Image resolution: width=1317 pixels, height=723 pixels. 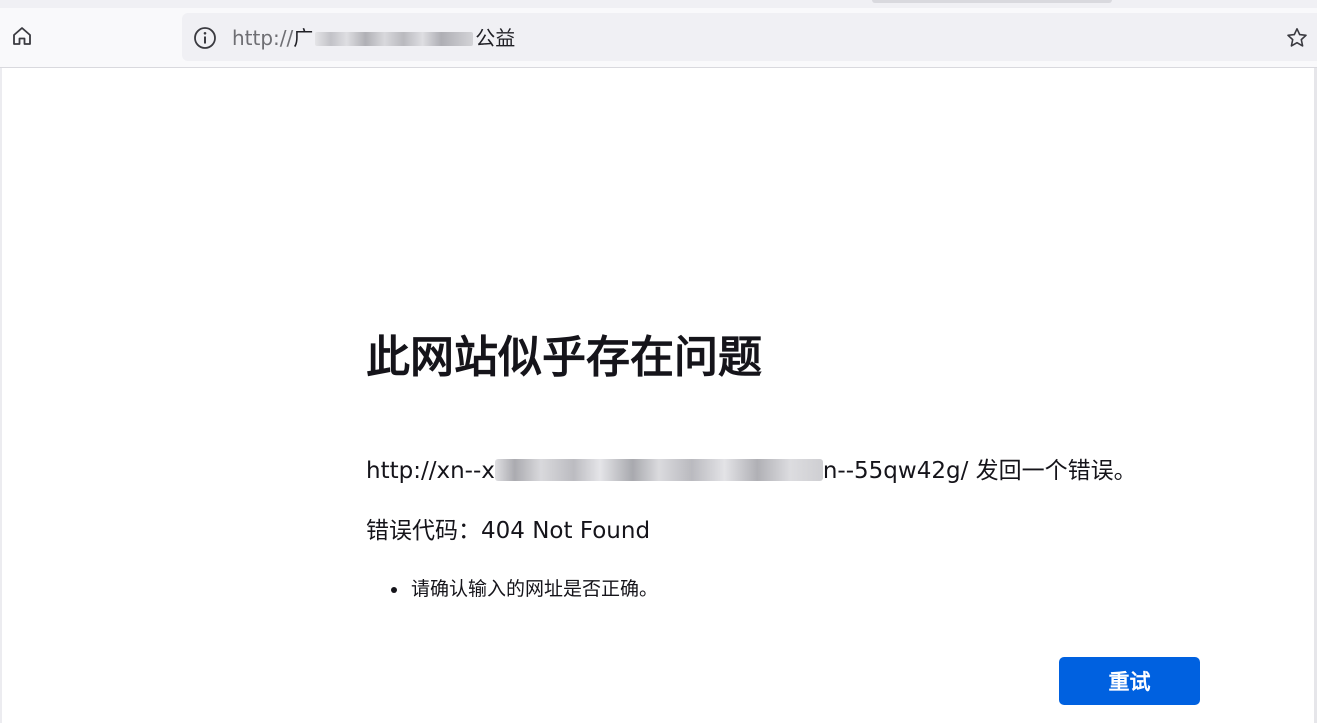 I want to click on home-button, so click(x=22, y=38).